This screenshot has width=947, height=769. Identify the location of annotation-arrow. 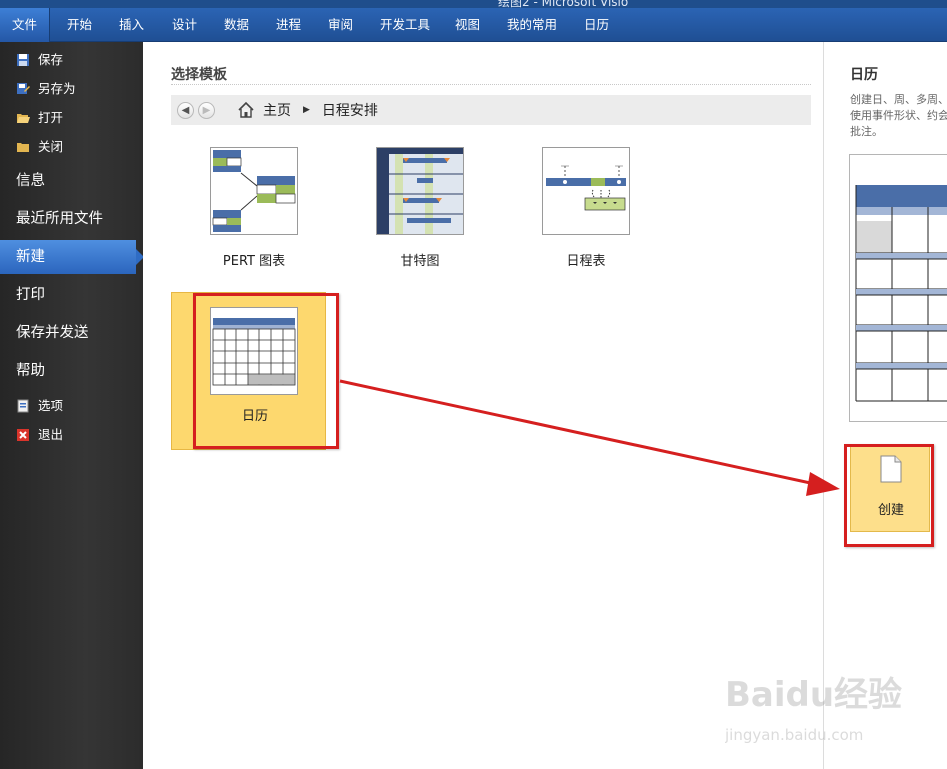
(589, 437).